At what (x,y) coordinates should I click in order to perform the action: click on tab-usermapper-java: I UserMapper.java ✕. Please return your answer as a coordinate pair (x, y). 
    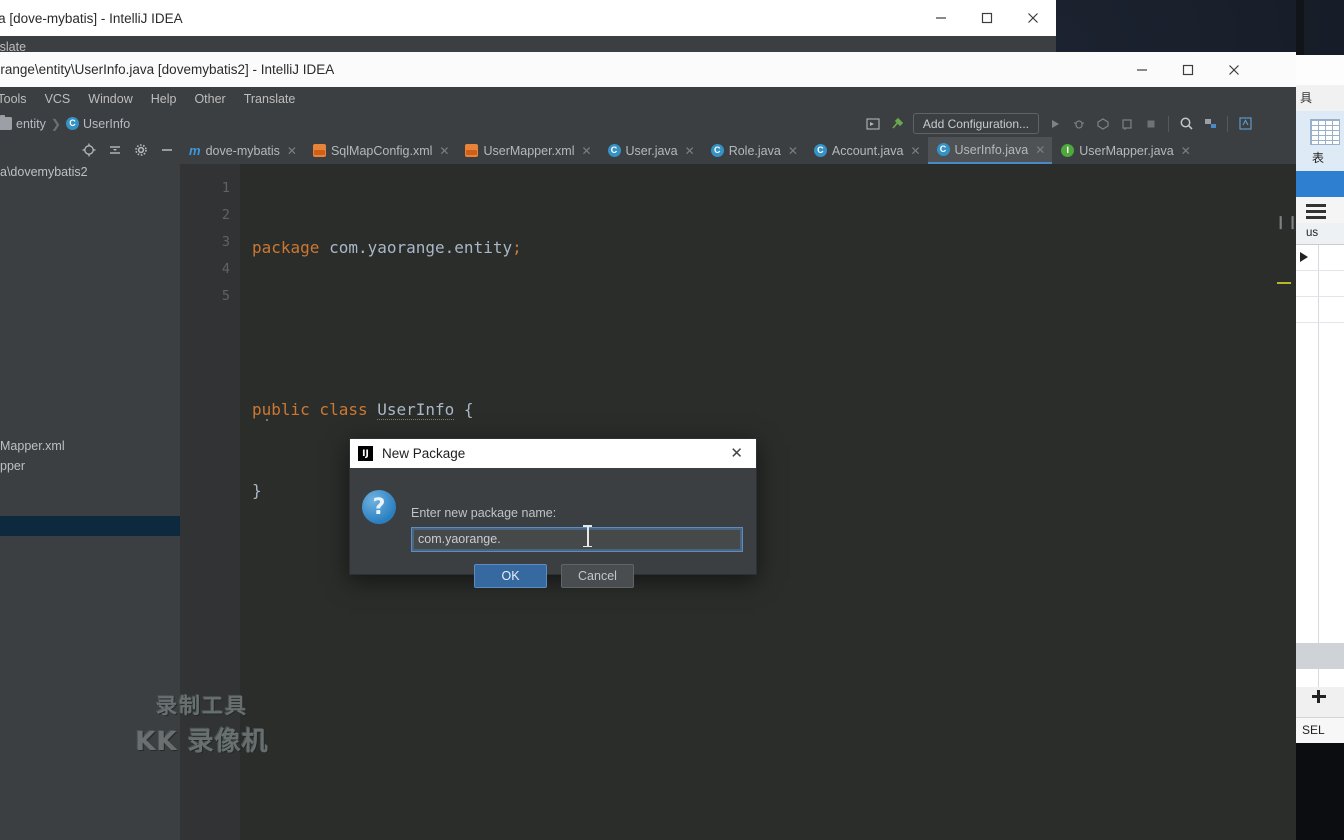
    Looking at the image, I should click on (1125, 150).